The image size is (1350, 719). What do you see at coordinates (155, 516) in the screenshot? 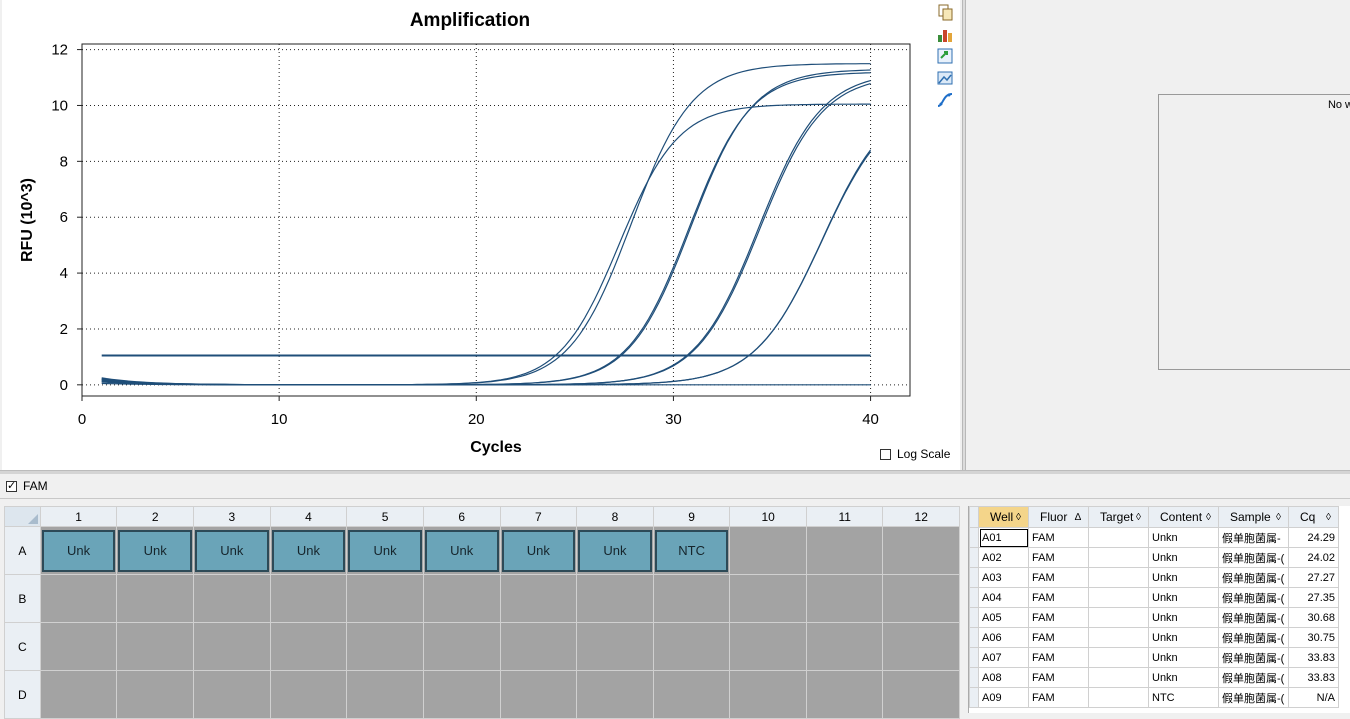
I see `plate-column-header: 2` at bounding box center [155, 516].